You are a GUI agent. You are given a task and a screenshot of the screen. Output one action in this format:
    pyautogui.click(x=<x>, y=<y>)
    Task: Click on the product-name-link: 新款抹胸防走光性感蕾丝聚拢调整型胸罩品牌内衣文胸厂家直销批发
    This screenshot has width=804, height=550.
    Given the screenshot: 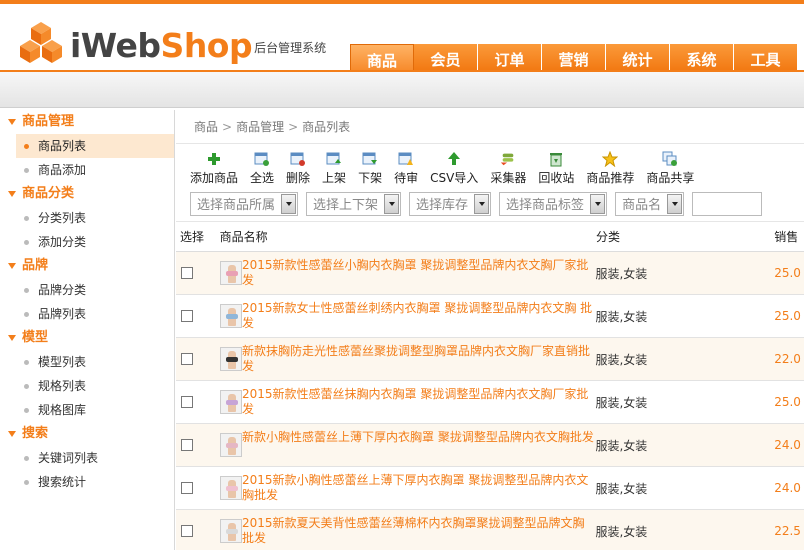 What is the action you would take?
    pyautogui.click(x=418, y=359)
    